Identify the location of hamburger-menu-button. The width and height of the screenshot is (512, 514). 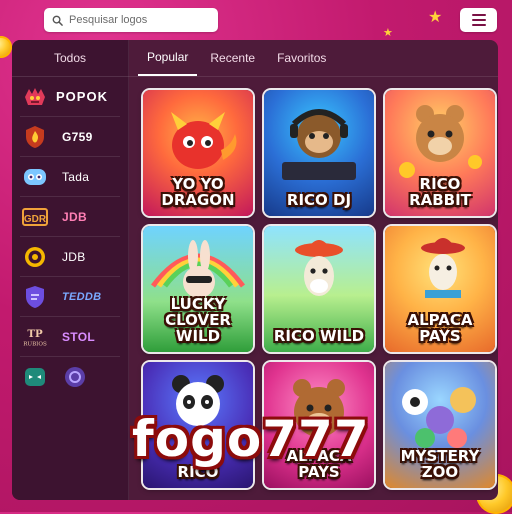
(478, 20).